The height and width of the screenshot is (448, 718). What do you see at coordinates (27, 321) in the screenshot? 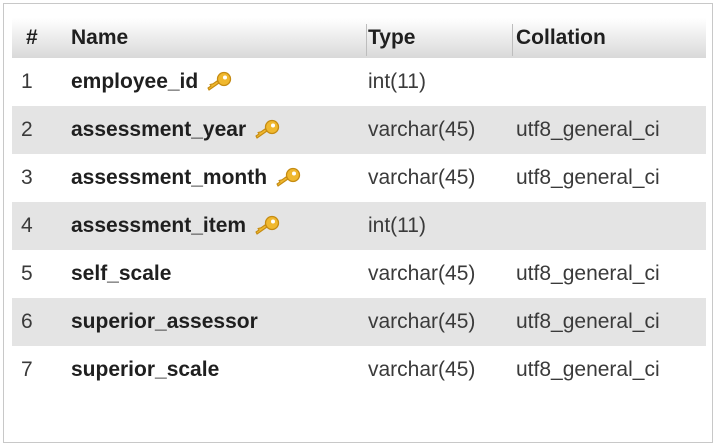
I see `row-number: 6` at bounding box center [27, 321].